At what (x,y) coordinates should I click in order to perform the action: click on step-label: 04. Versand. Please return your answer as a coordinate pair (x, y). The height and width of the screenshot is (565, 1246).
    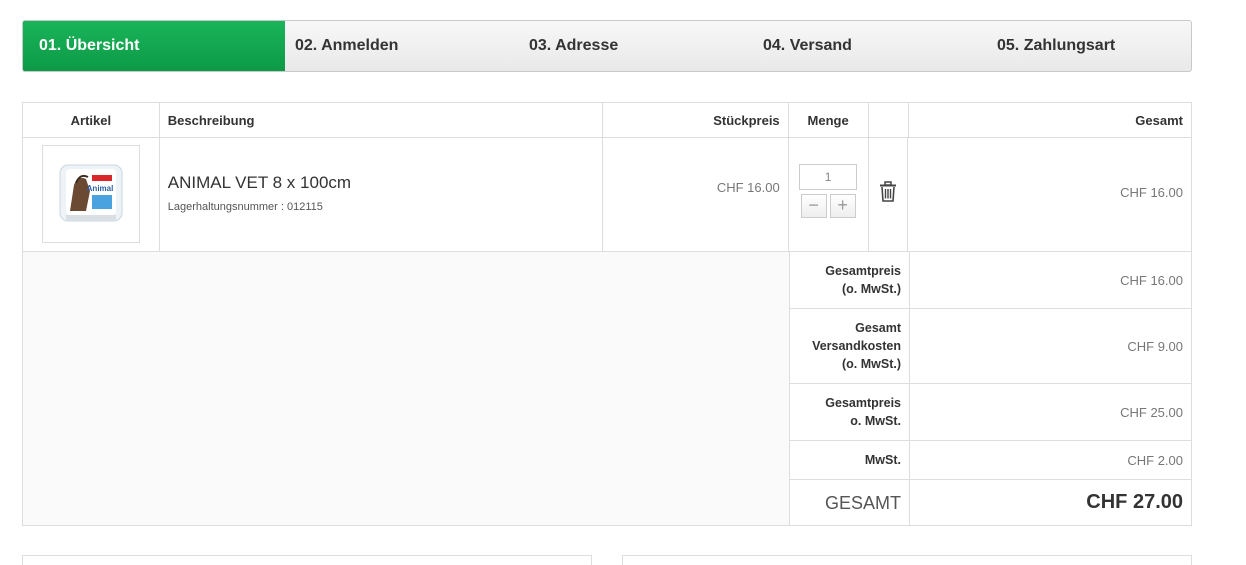
    Looking at the image, I should click on (807, 45).